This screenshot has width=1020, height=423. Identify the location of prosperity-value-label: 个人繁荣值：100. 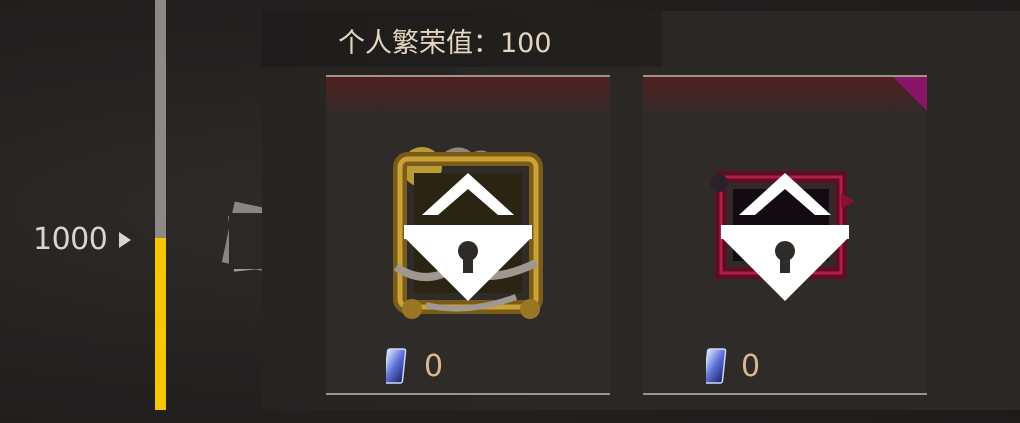
(445, 43).